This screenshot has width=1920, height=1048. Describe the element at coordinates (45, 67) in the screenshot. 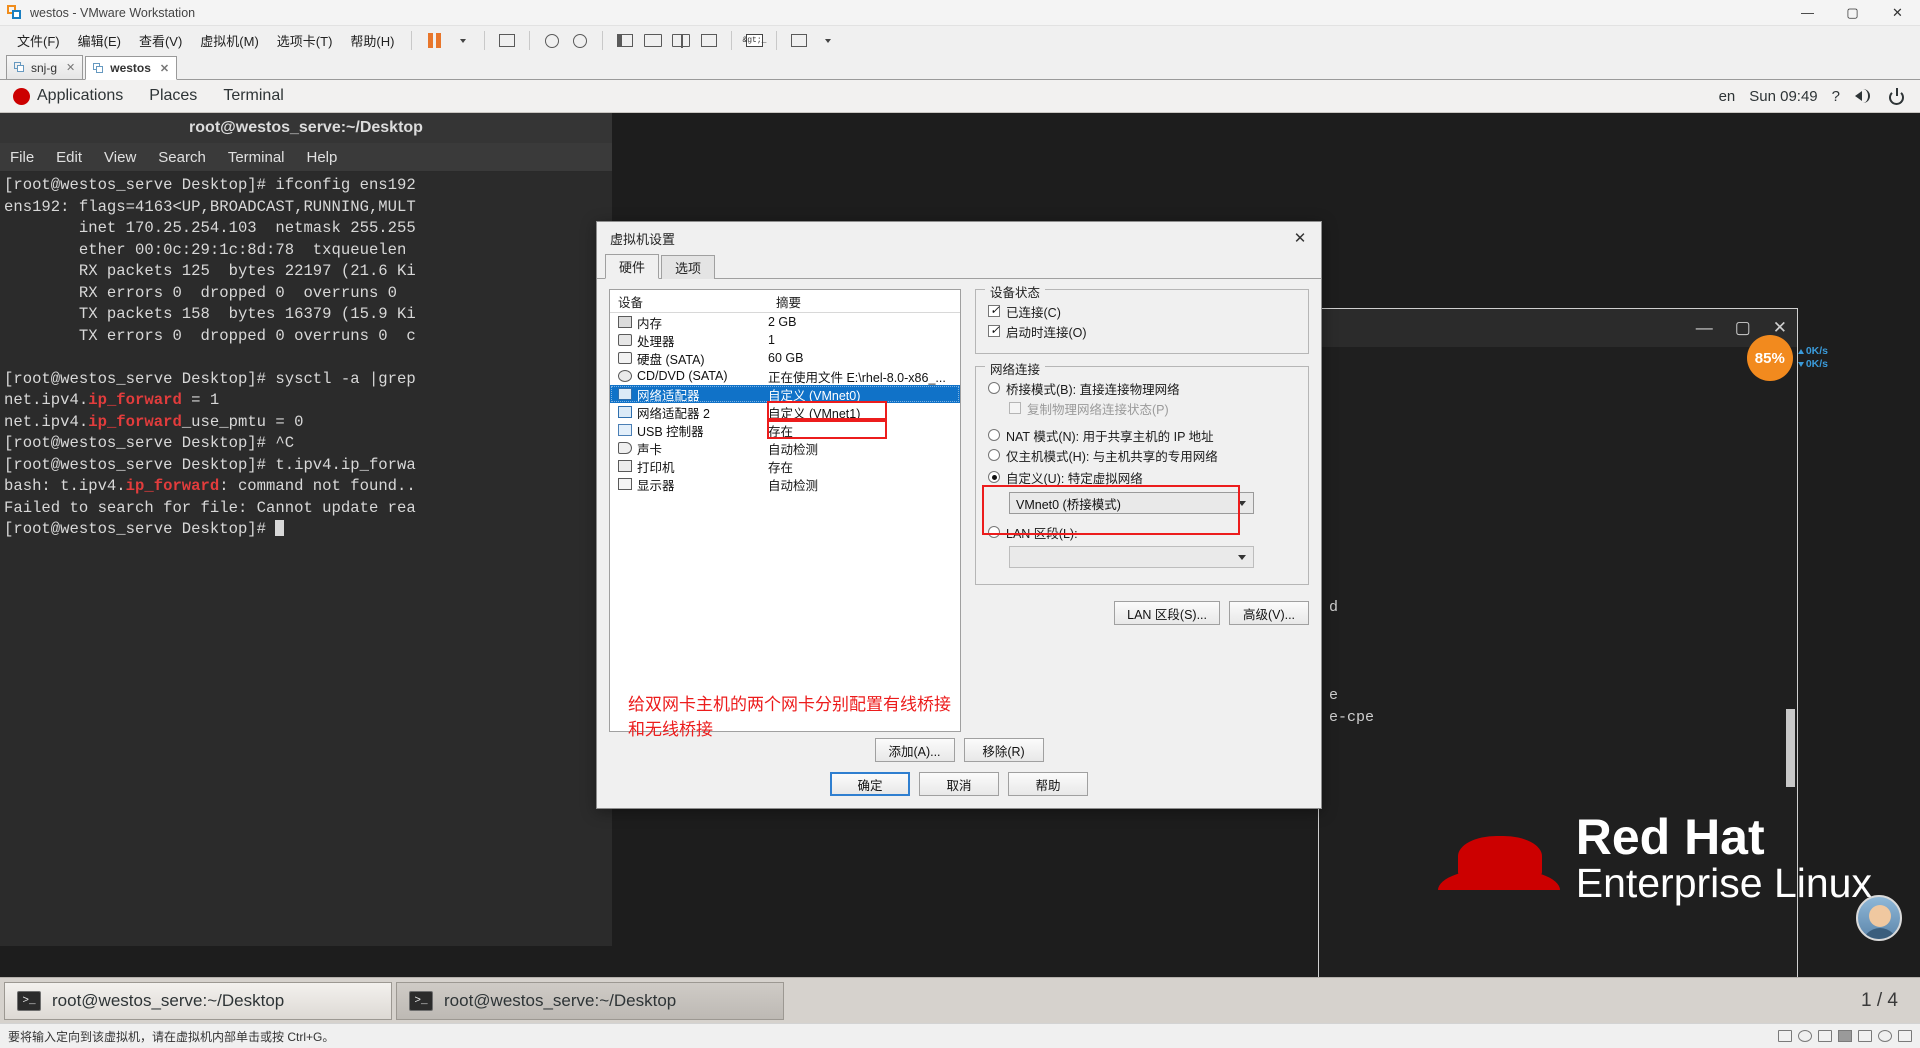

I see `vm-tab-snj-g: snj-g ✕` at that location.